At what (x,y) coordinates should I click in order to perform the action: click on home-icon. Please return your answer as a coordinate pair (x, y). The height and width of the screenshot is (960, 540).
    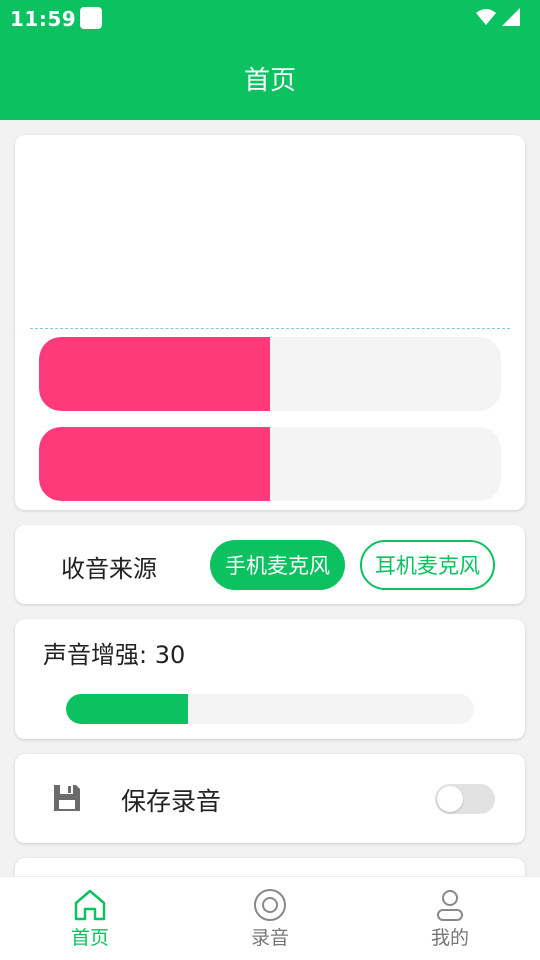
    Looking at the image, I should click on (90, 905).